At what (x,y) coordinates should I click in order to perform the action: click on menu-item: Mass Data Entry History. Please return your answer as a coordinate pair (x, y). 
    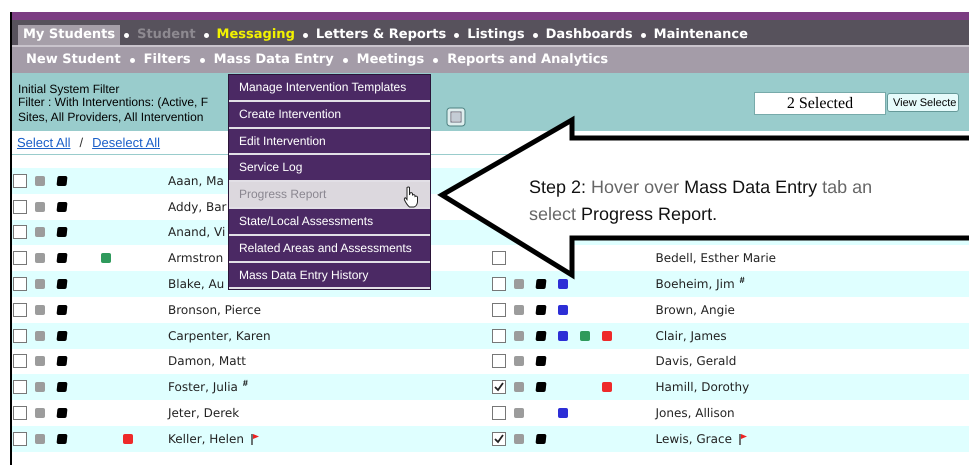
    Looking at the image, I should click on (329, 276).